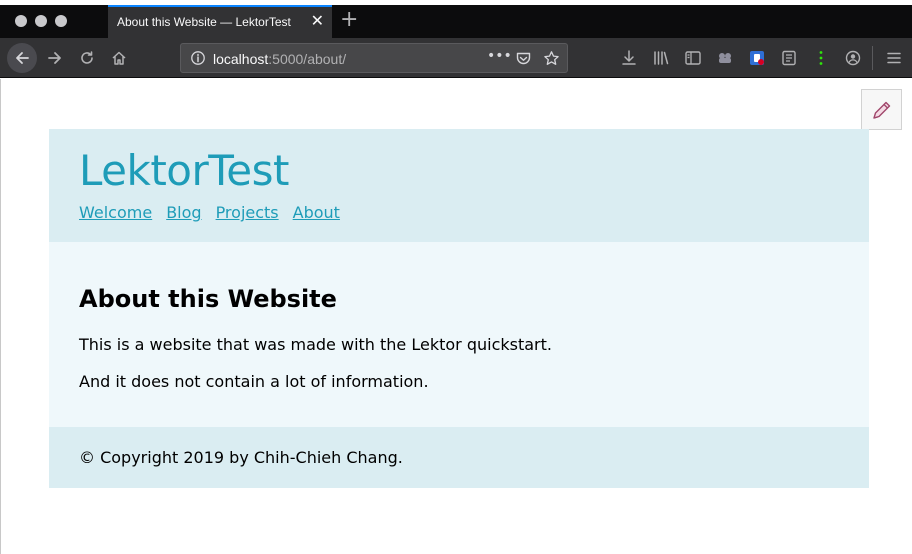  I want to click on nav-link-projects: Projects, so click(247, 212).